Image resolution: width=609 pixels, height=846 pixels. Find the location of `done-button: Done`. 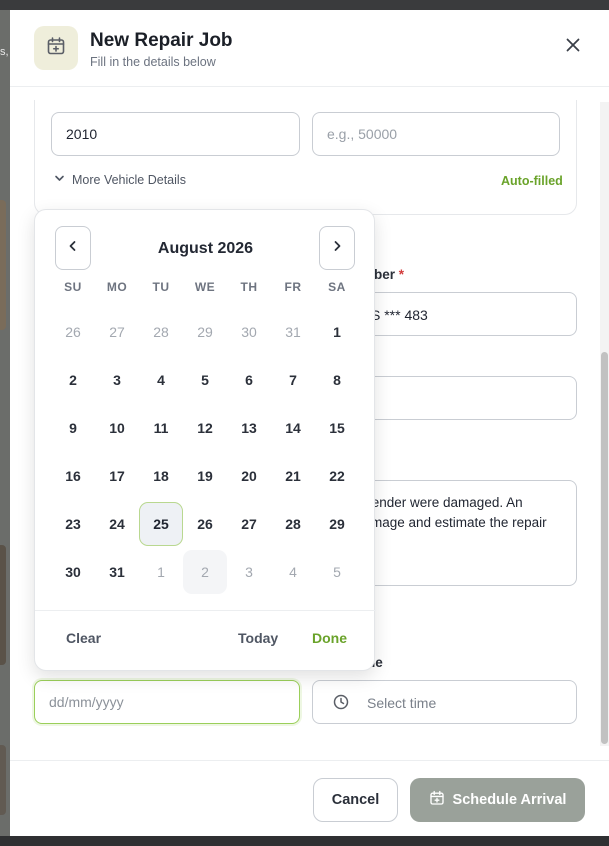

done-button: Done is located at coordinates (329, 638).